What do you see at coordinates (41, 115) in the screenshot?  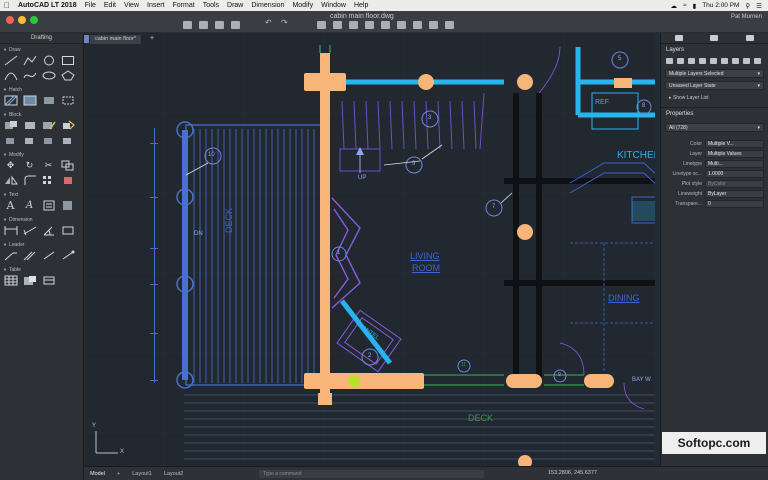 I see `section-block-header: ▼ Block` at bounding box center [41, 115].